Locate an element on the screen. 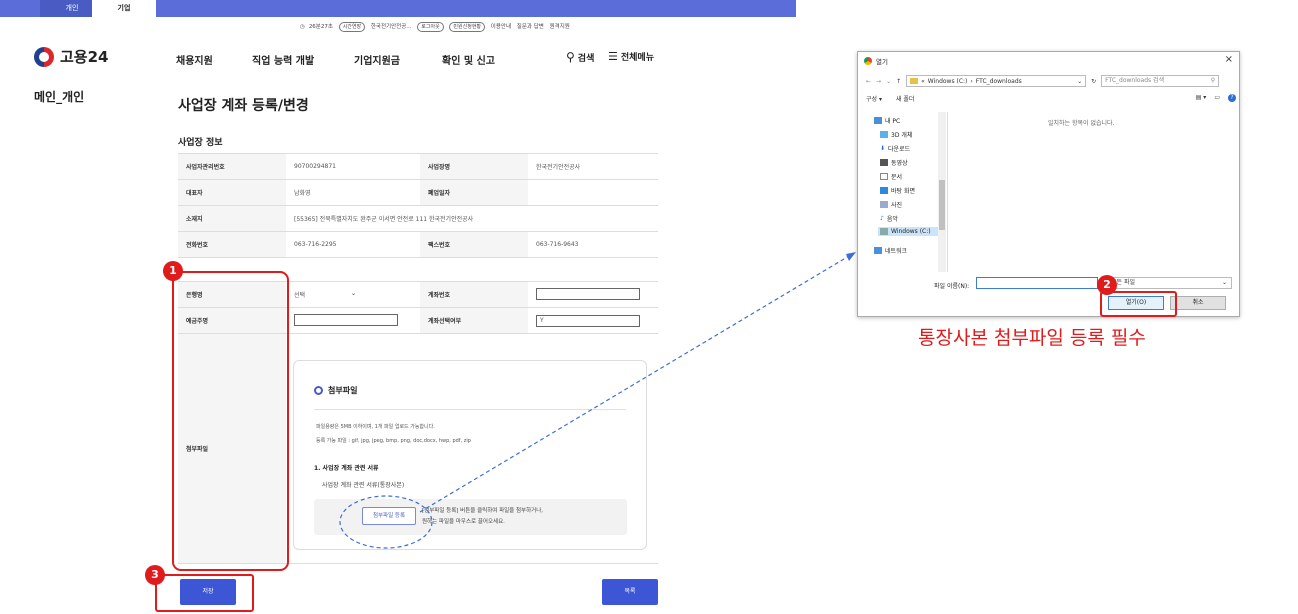  page-title: 사업장 계좌 등록/변경 is located at coordinates (243, 106).